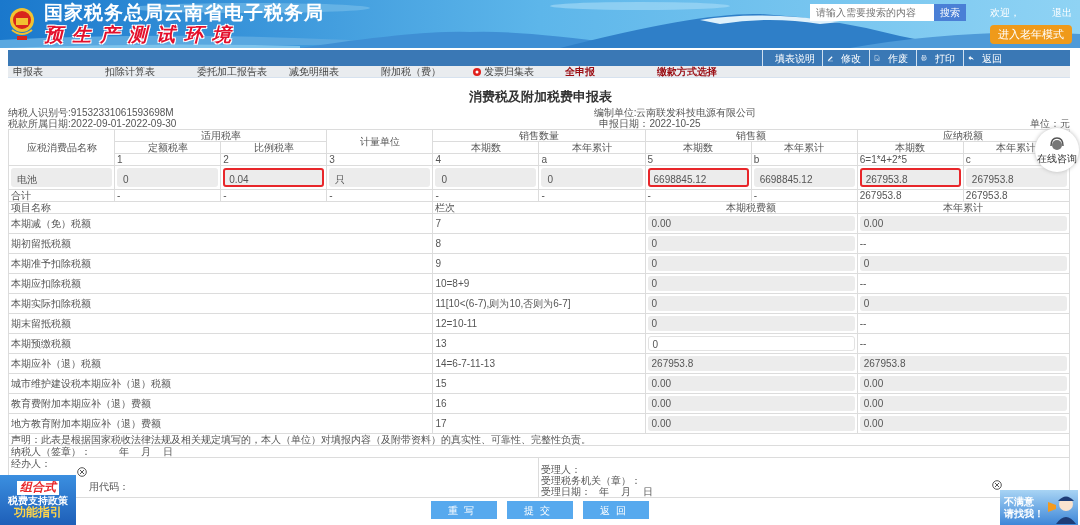  Describe the element at coordinates (539, 343) in the screenshot. I see `table-cell: 13` at that location.